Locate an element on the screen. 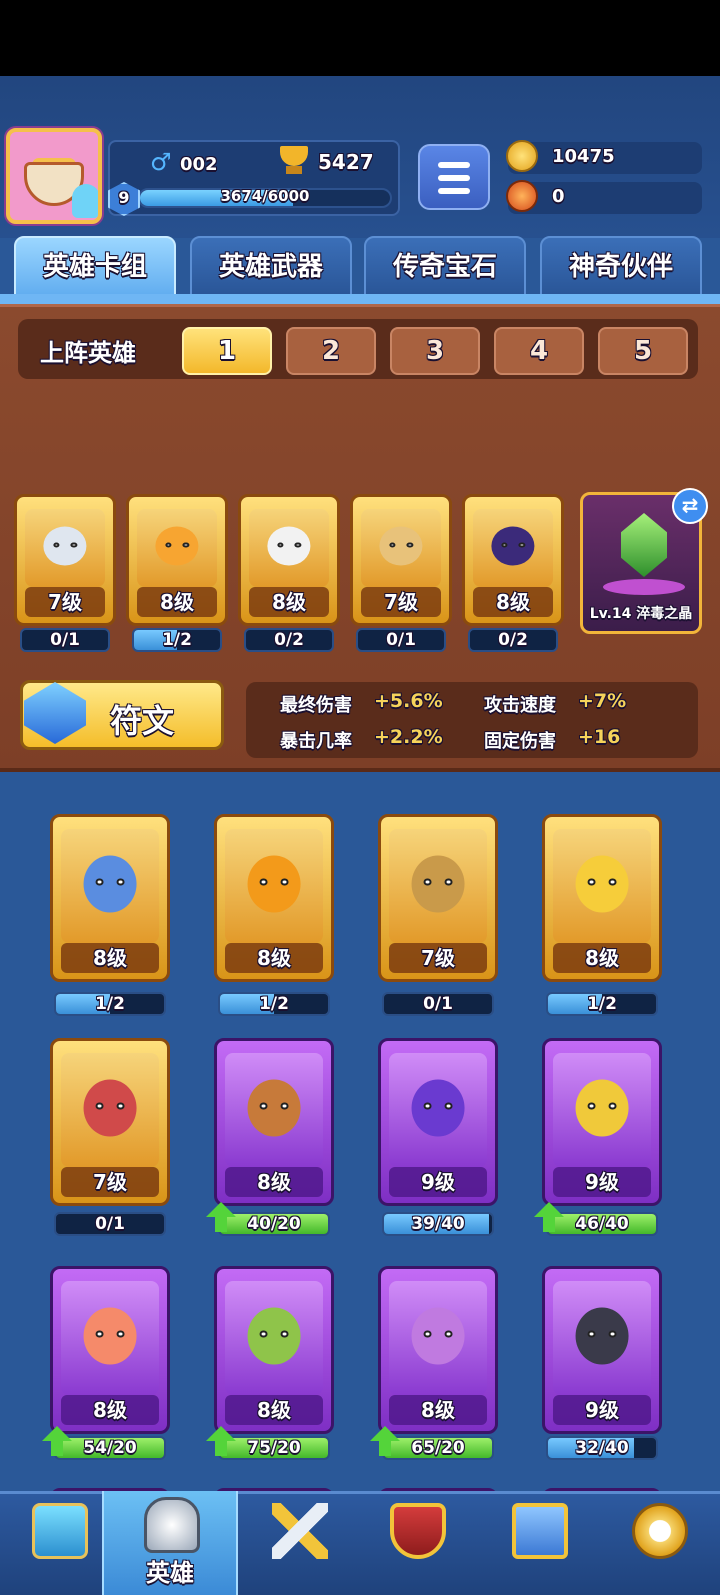 The width and height of the screenshot is (720, 1595). coin-amount: 10475 is located at coordinates (583, 156).